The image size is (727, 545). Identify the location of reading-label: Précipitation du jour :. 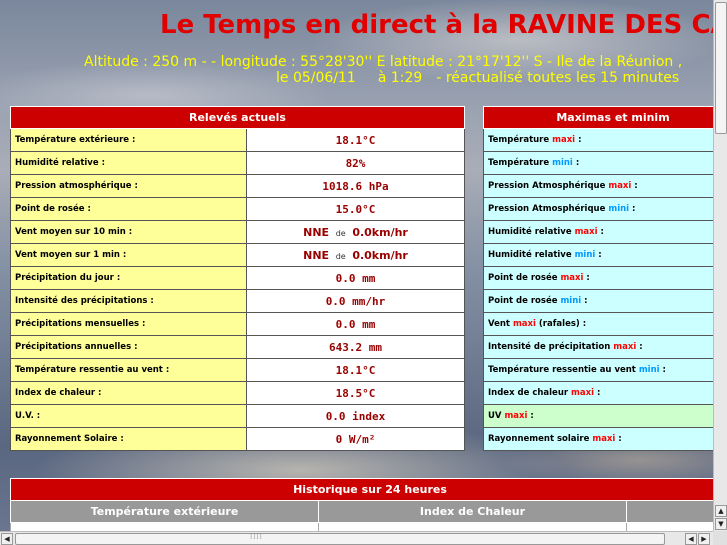
(128, 278).